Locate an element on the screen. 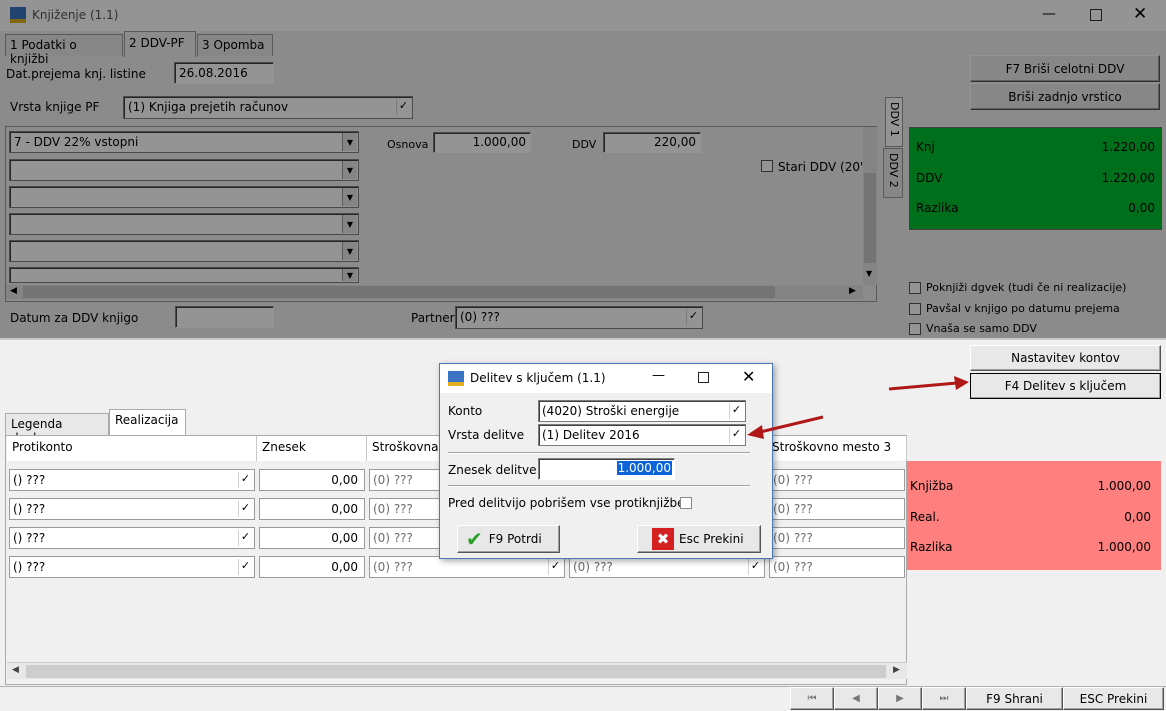  ddv-row-select: 7 - DDV 22% vstopni ▼ is located at coordinates (184, 142).